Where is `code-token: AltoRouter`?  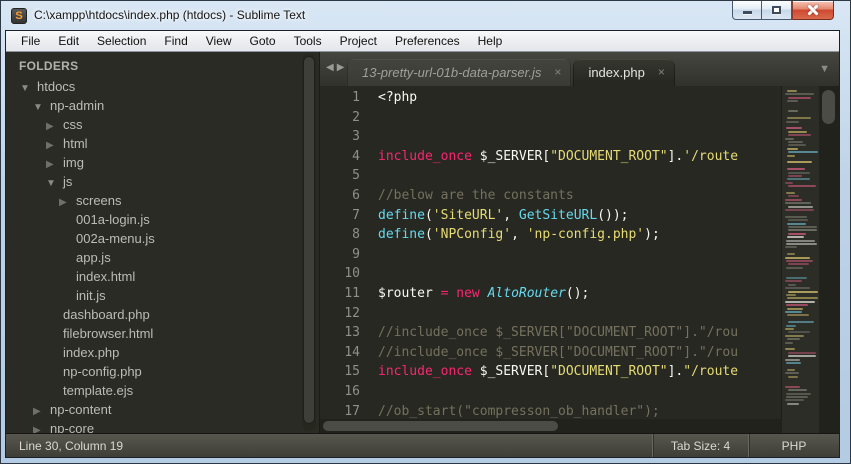 code-token: AltoRouter is located at coordinates (526, 293).